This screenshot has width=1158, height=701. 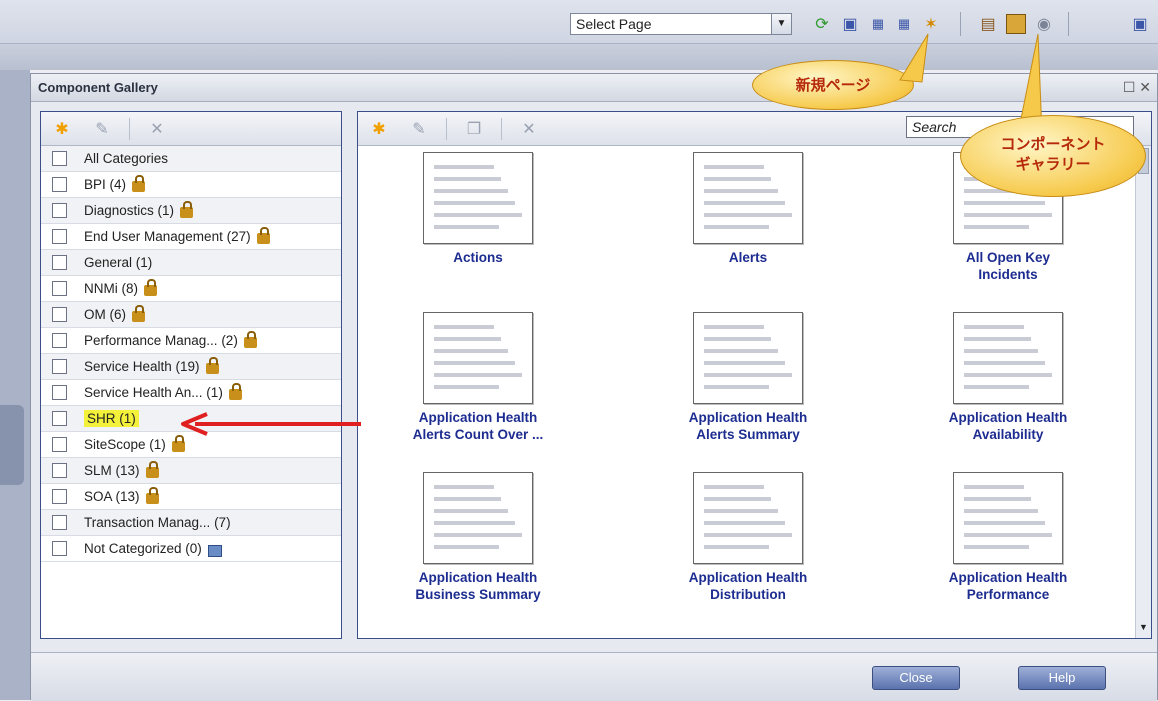 I want to click on component-name-line1: Alerts, so click(x=748, y=257).